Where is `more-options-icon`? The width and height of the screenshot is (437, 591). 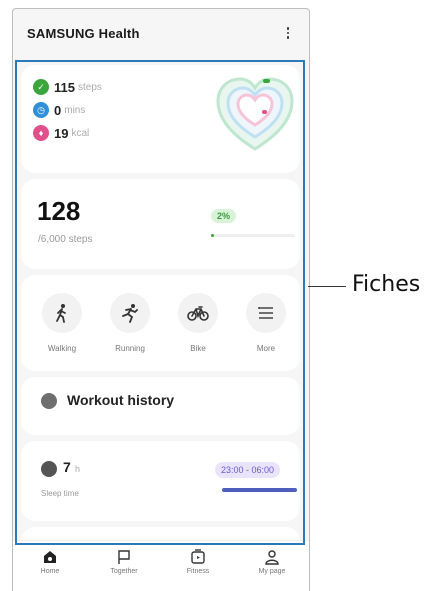
more-options-icon is located at coordinates (288, 33).